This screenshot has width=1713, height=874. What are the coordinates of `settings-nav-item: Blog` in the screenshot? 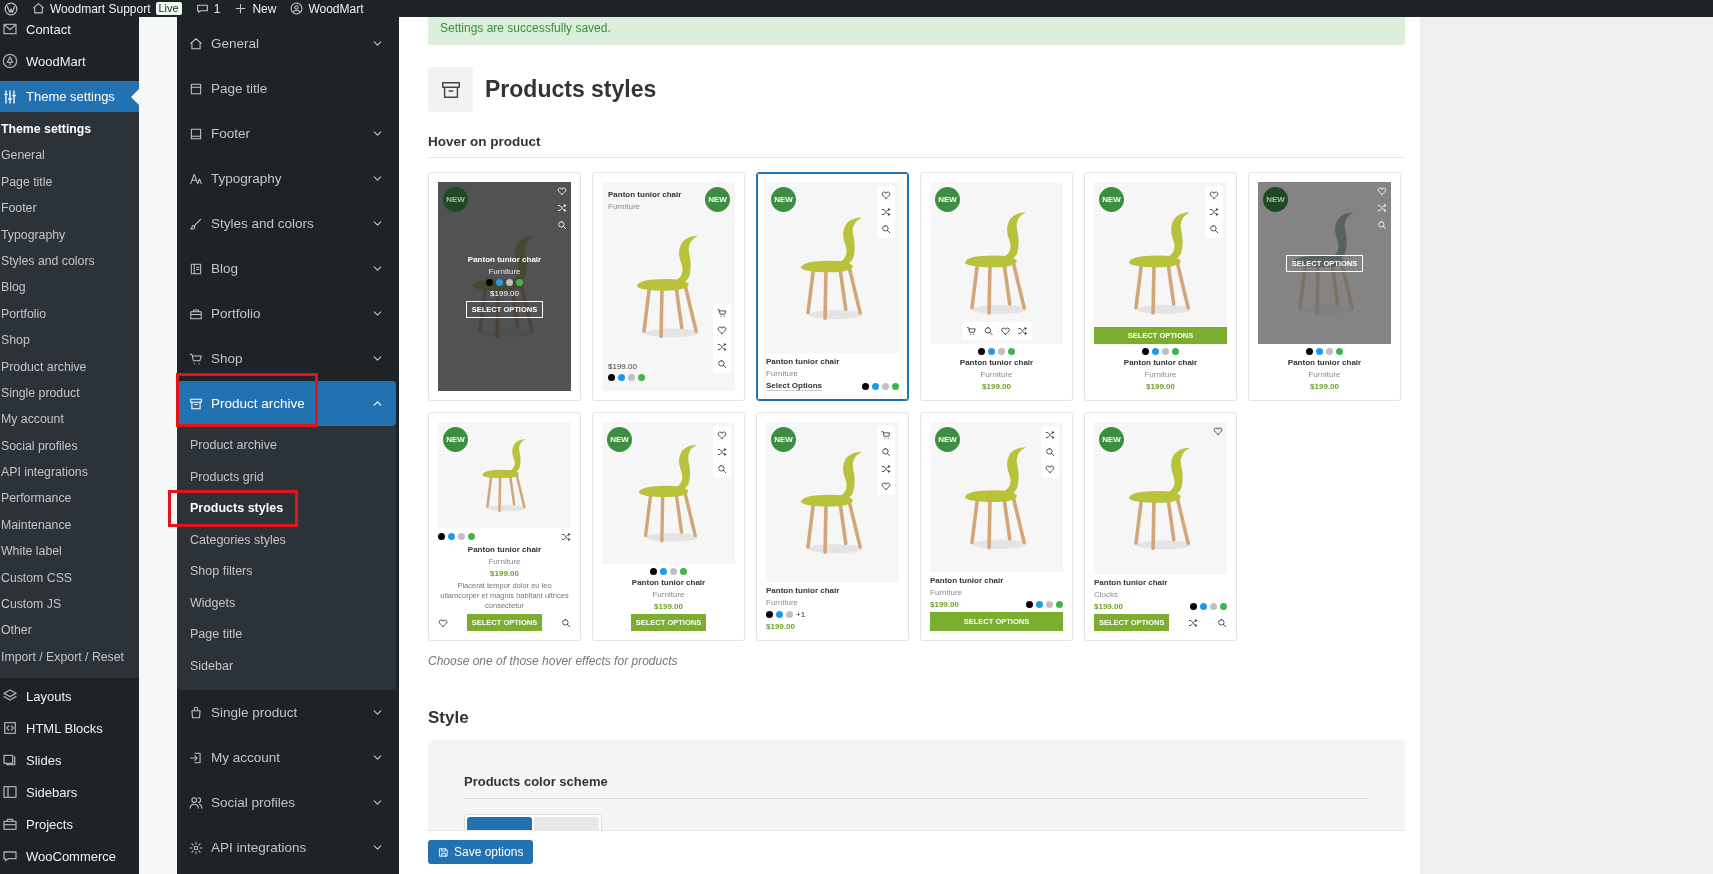 It's located at (286, 268).